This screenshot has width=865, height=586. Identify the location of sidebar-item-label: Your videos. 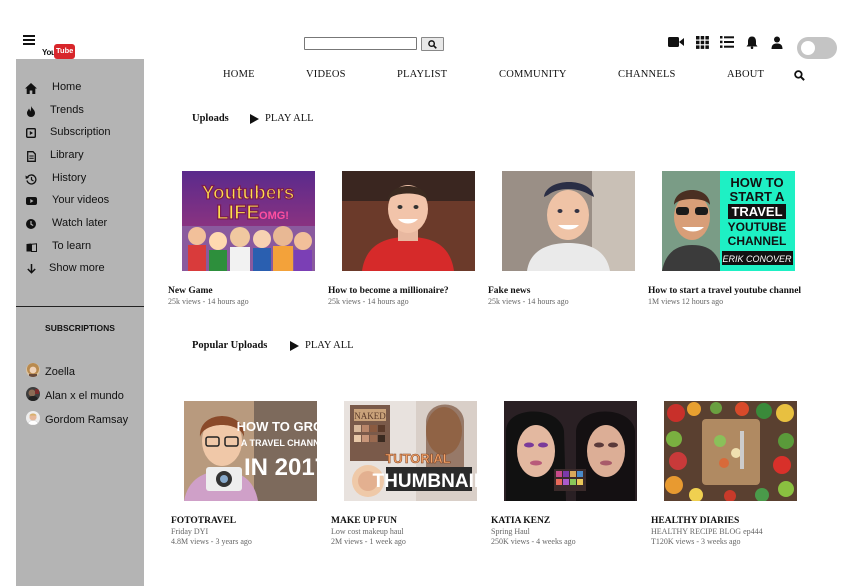
(81, 200).